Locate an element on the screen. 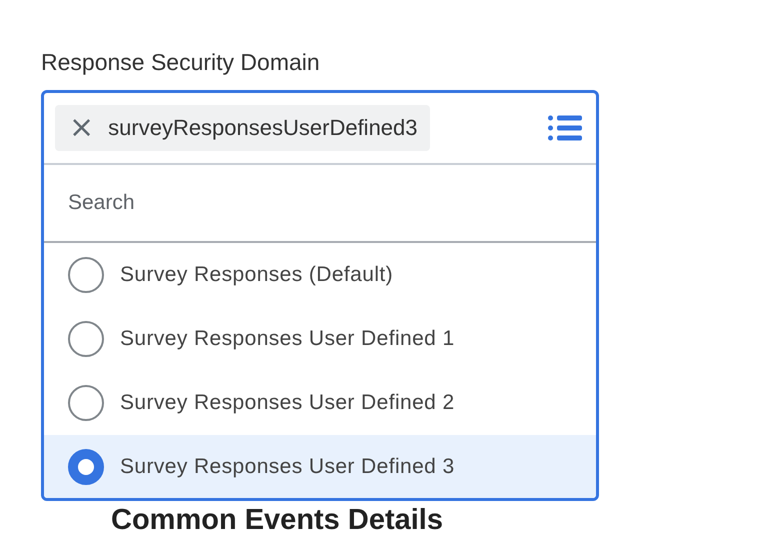 The width and height of the screenshot is (766, 552). list-icon is located at coordinates (565, 128).